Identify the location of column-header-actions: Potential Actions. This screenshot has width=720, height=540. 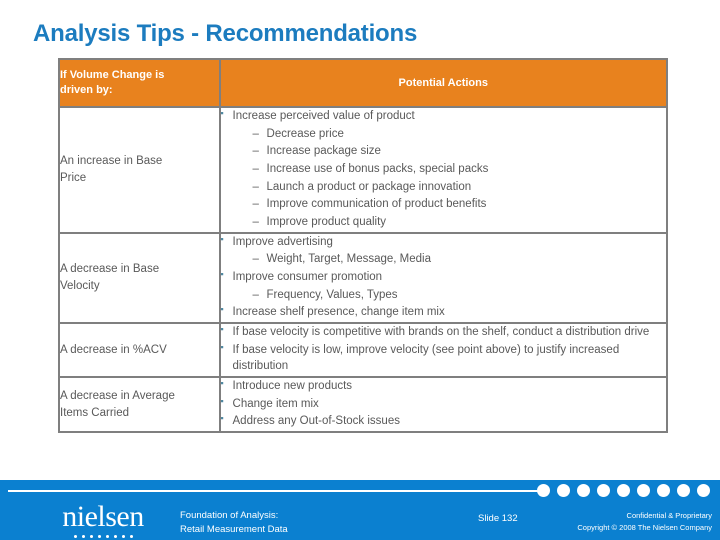
(443, 83).